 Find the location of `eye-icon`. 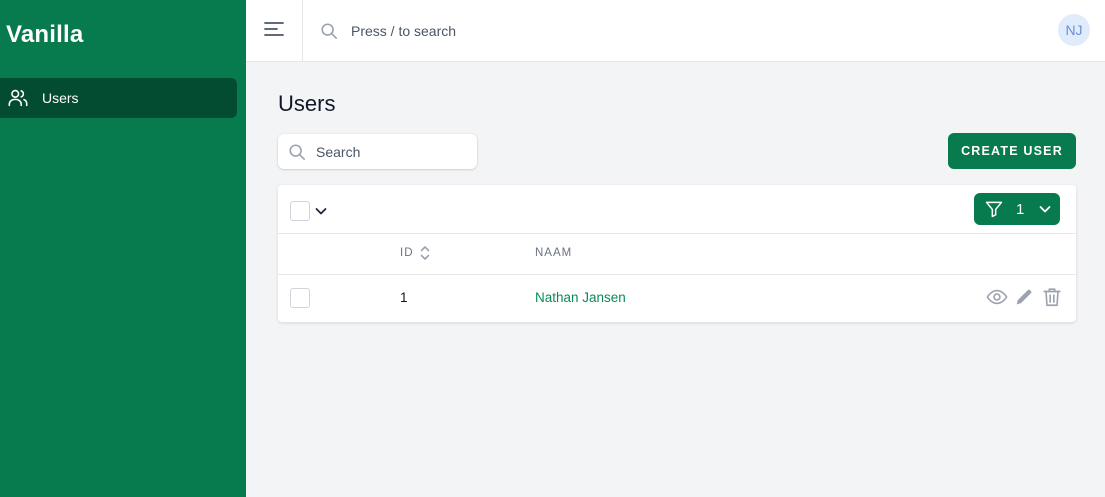

eye-icon is located at coordinates (997, 297).